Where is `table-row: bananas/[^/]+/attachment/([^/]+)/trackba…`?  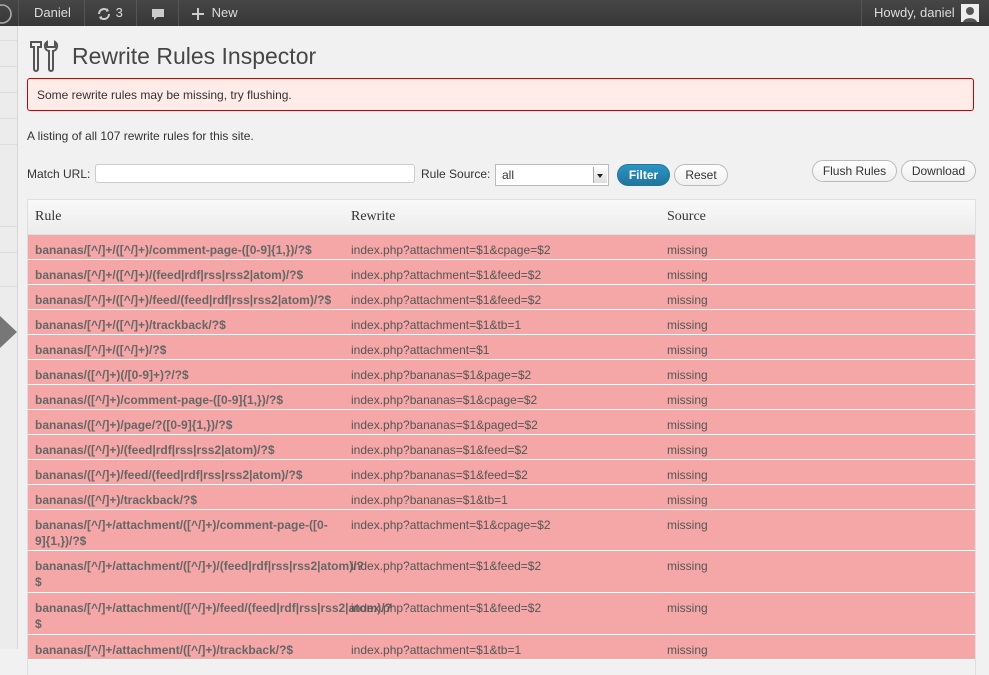 table-row: bananas/[^/]+/attachment/([^/]+)/trackba… is located at coordinates (501, 647).